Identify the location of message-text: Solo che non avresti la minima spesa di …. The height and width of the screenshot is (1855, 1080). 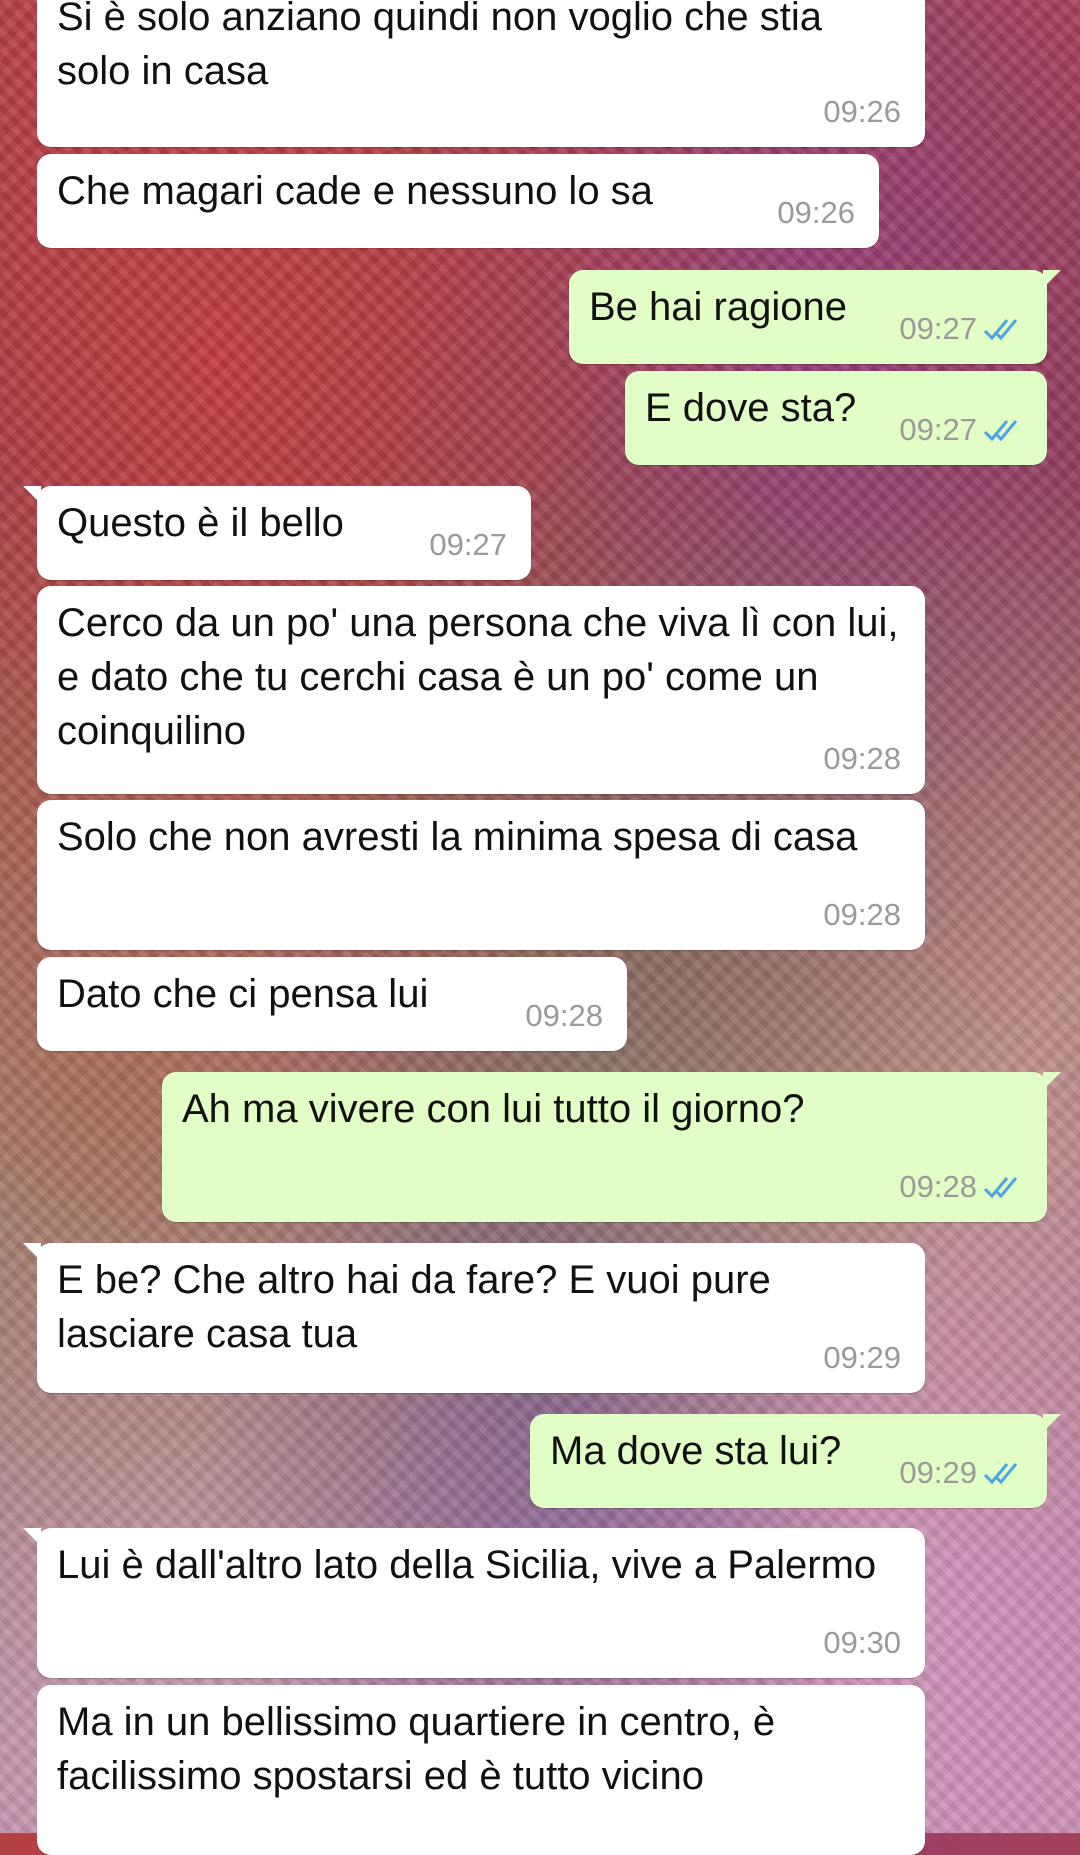
(457, 837).